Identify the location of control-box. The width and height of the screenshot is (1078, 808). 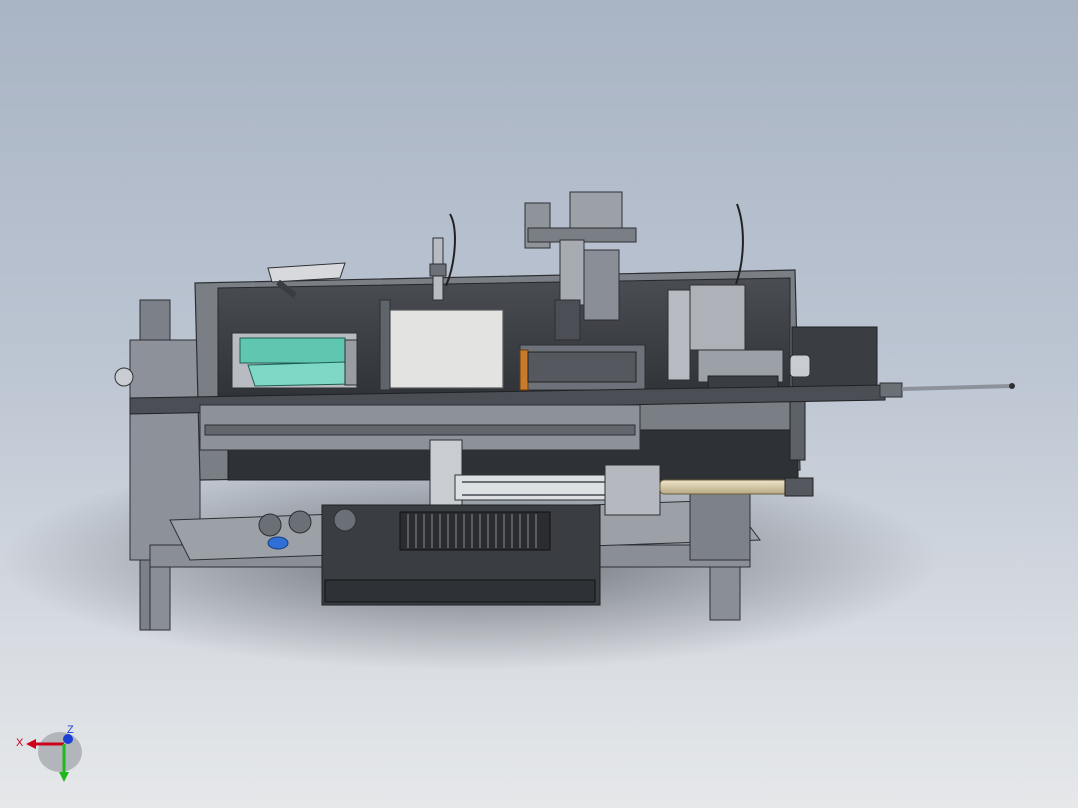
(461, 555).